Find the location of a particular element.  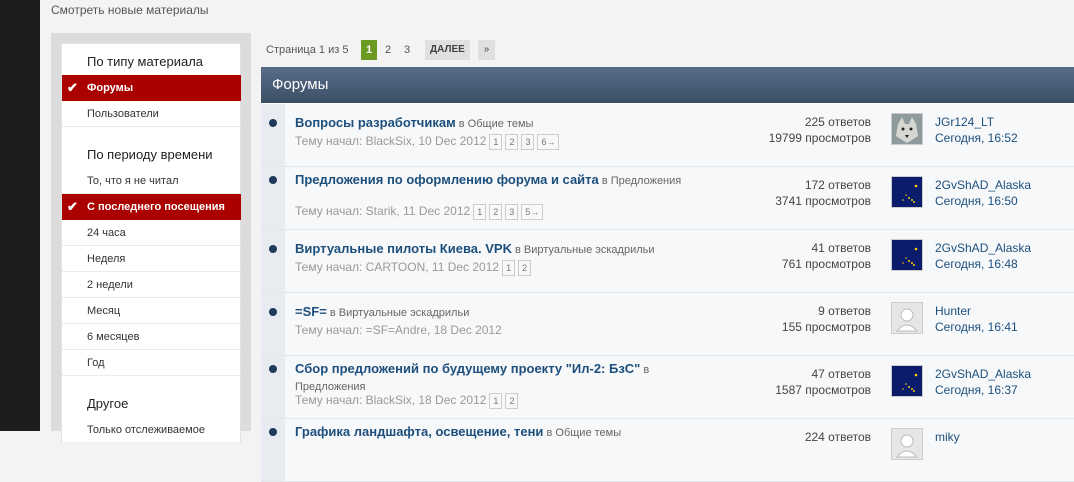

topic-views: 1587 просмотров is located at coordinates (823, 390).